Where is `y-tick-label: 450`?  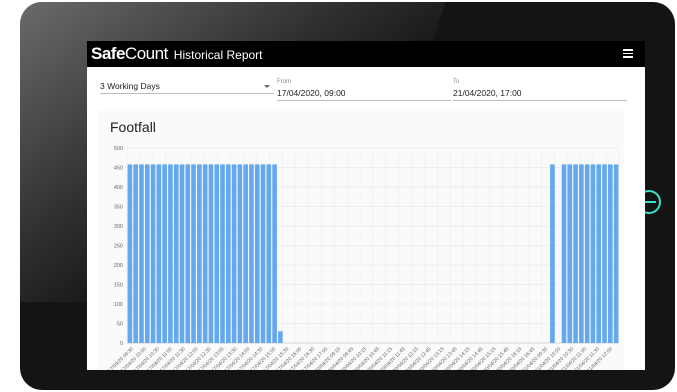 y-tick-label: 450 is located at coordinates (118, 169).